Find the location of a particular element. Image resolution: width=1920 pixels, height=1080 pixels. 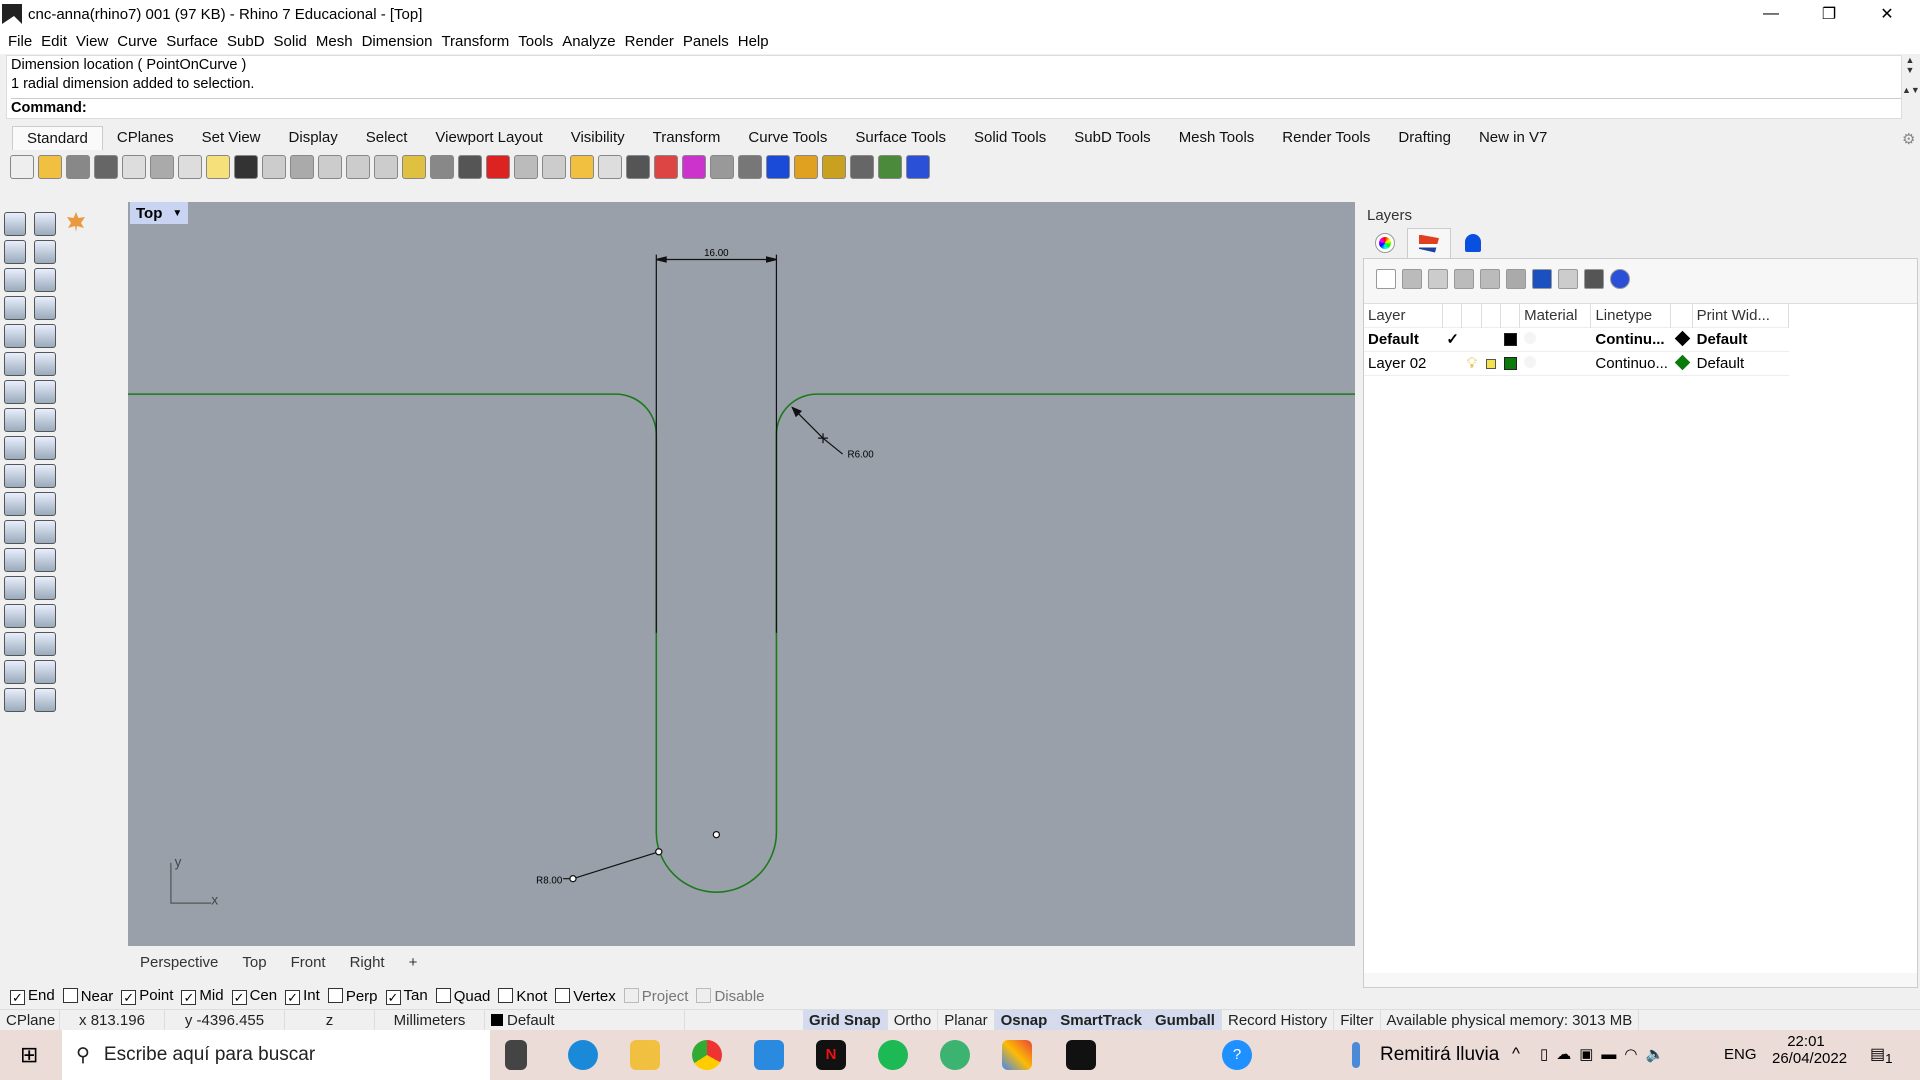

cplane-icon is located at coordinates (554, 167).